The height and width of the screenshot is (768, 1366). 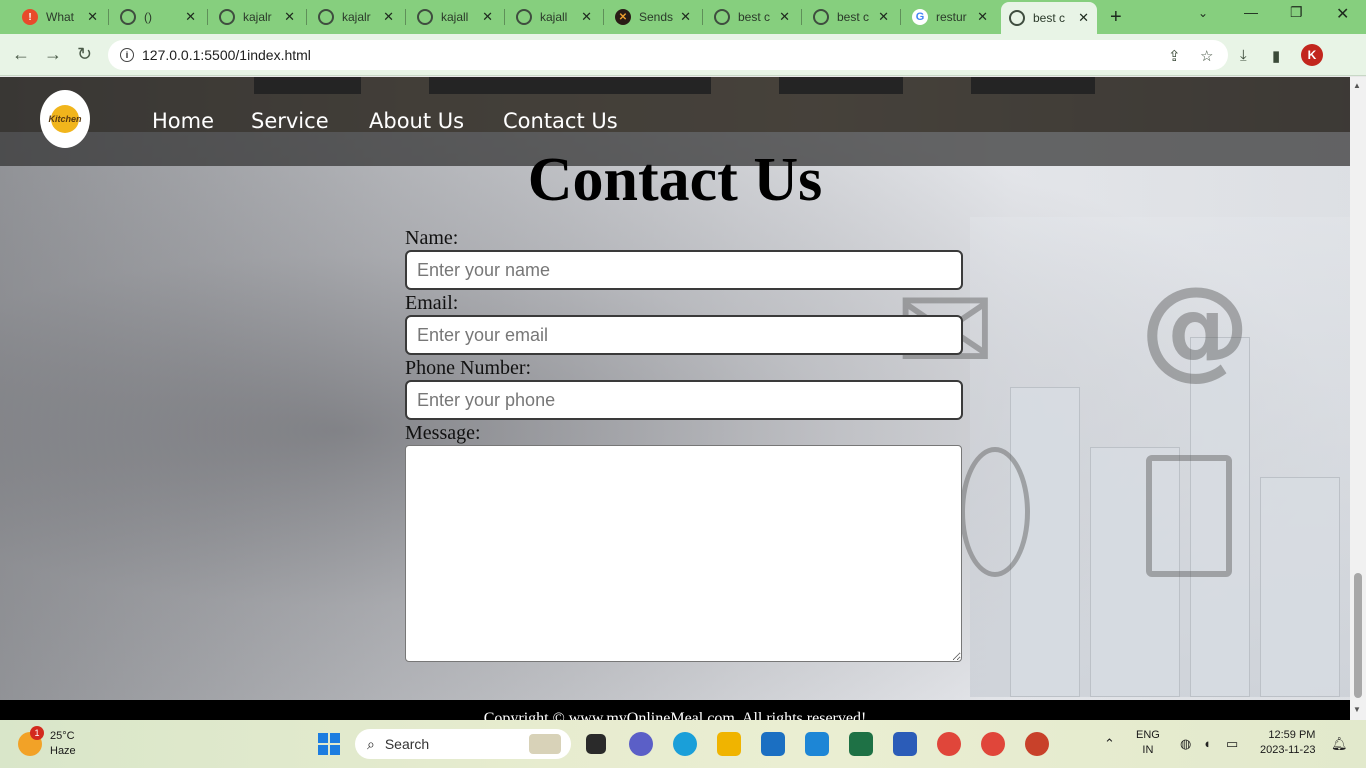 I want to click on nav-link-home: Home, so click(x=183, y=121).